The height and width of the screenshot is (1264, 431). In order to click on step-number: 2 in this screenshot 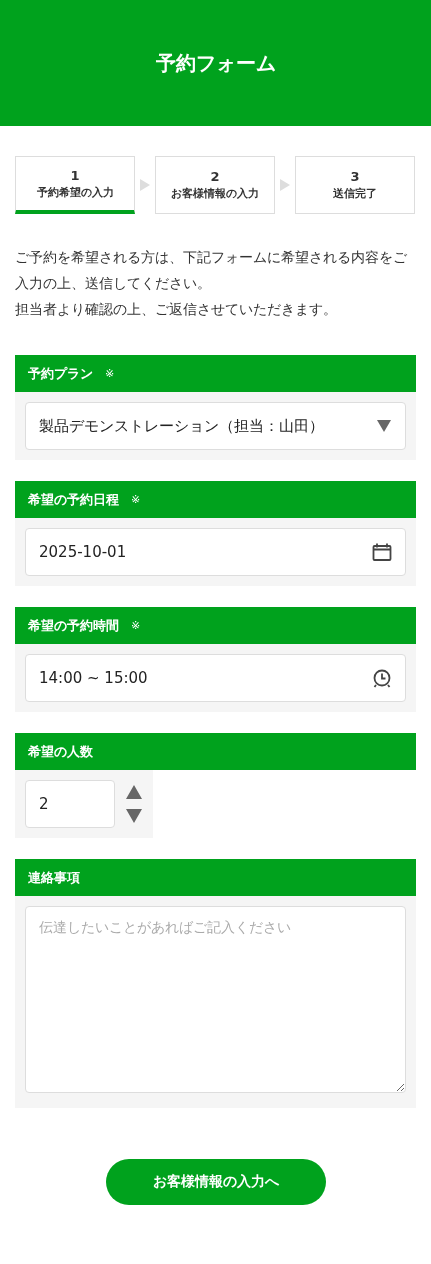, I will do `click(215, 176)`.